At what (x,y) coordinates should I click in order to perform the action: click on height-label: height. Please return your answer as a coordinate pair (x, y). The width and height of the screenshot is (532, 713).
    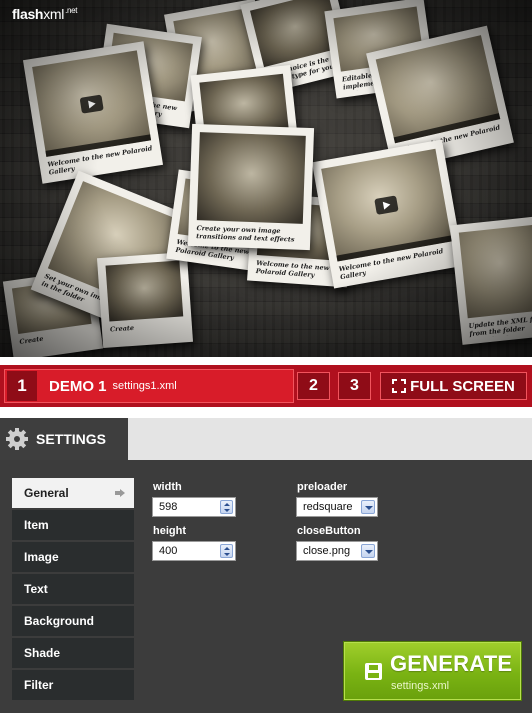
    Looking at the image, I should click on (169, 531).